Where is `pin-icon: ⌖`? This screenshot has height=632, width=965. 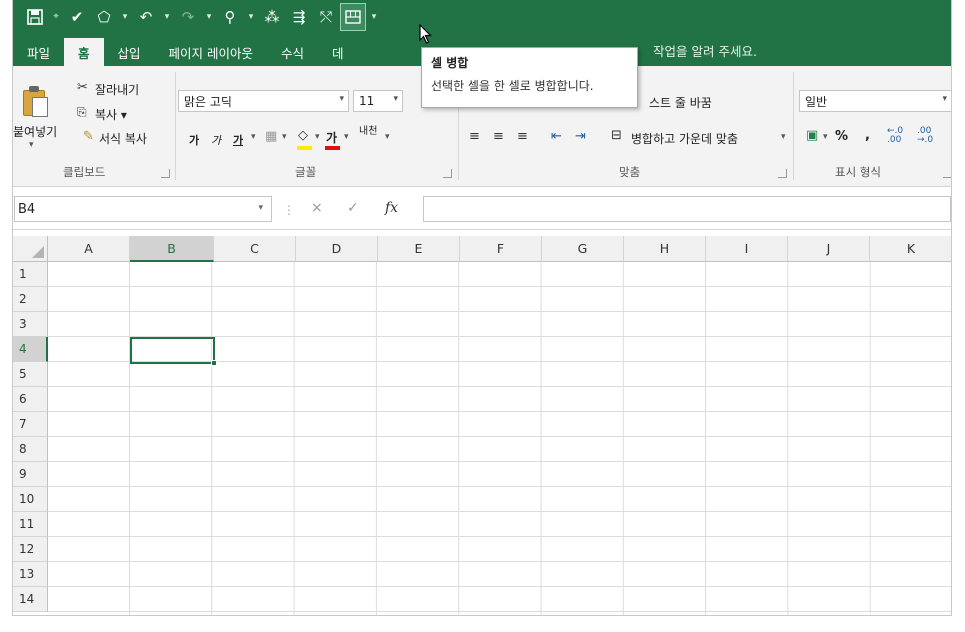 pin-icon: ⌖ is located at coordinates (56, 17).